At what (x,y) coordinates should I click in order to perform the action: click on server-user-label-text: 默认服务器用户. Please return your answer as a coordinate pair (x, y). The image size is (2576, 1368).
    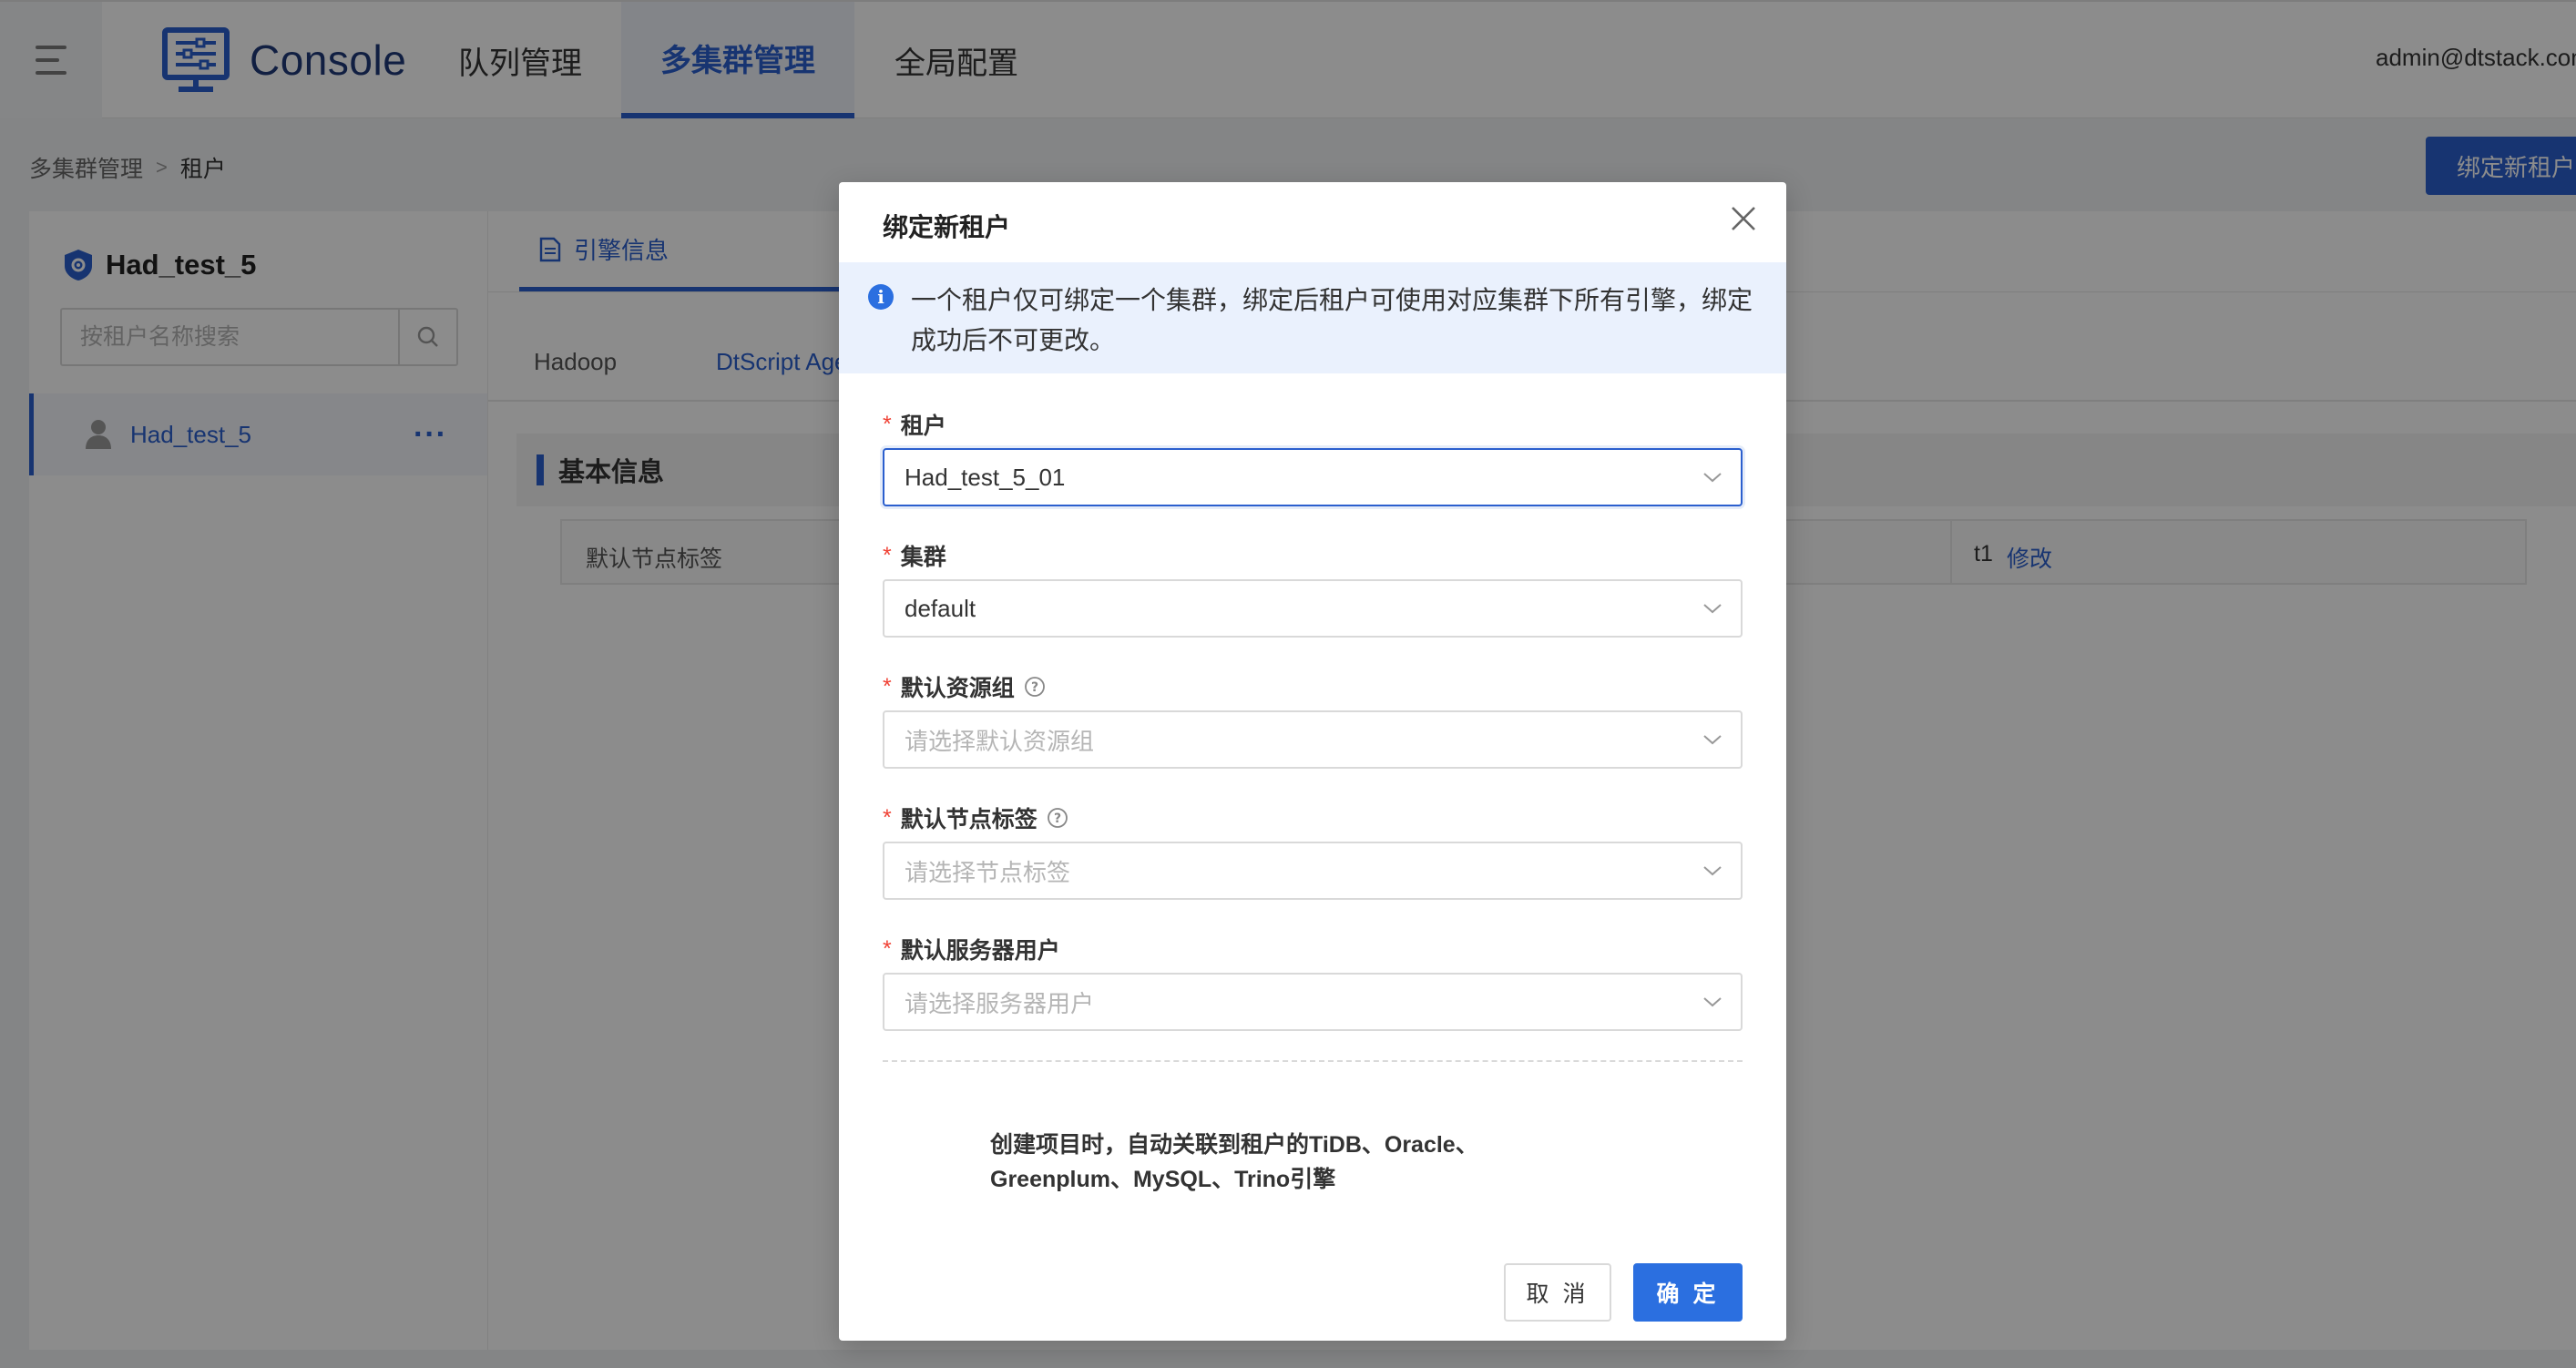
    Looking at the image, I should click on (980, 951).